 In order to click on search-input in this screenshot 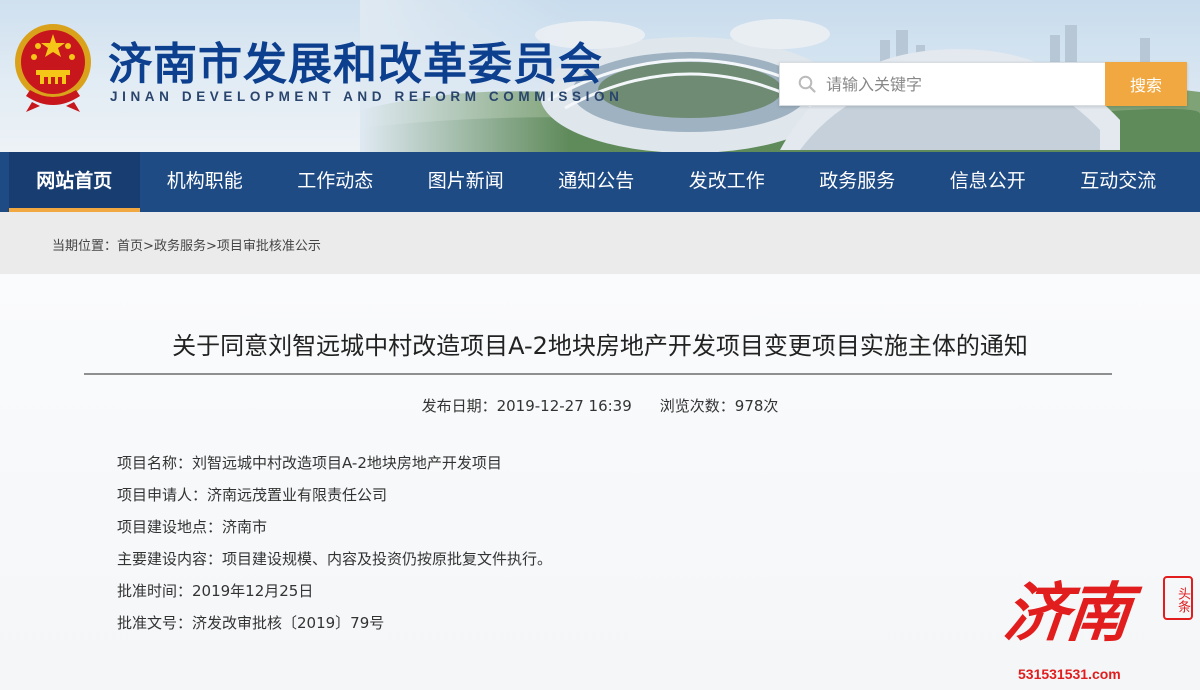, I will do `click(961, 84)`.